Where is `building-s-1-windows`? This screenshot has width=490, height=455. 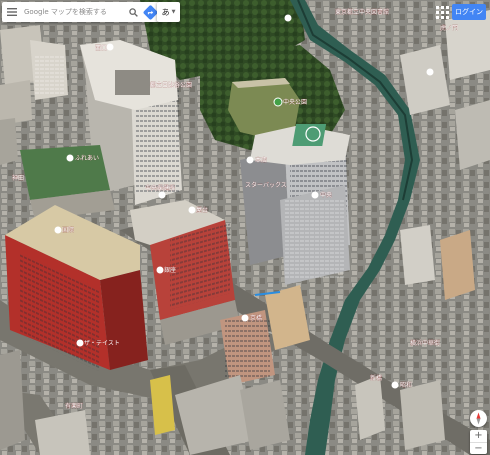 building-s-1-windows is located at coordinates (247, 350).